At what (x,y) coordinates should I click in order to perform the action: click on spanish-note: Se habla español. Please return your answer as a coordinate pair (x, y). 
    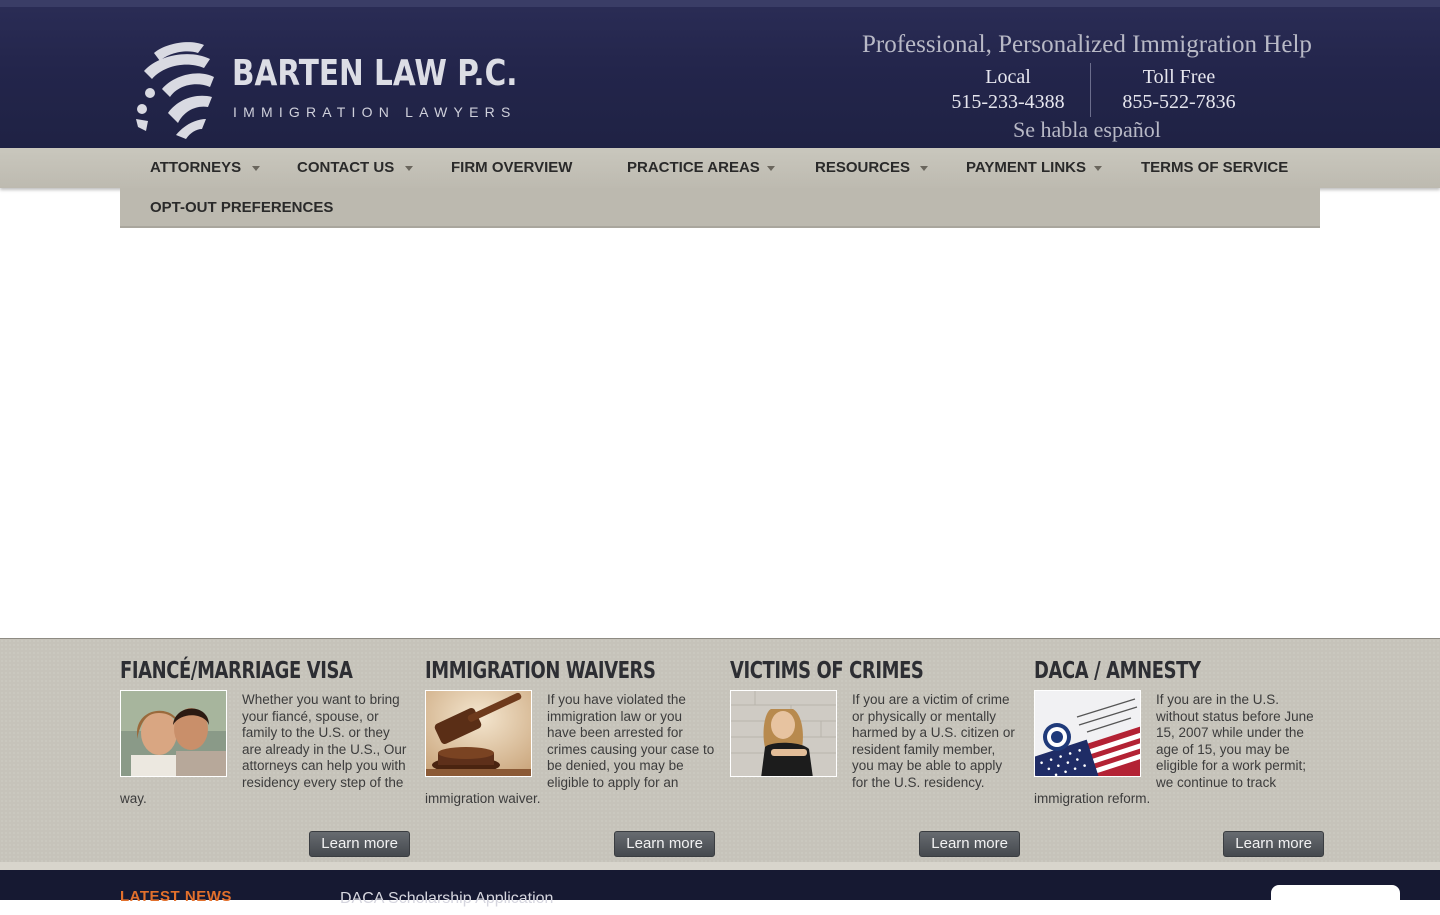
    Looking at the image, I should click on (1087, 129).